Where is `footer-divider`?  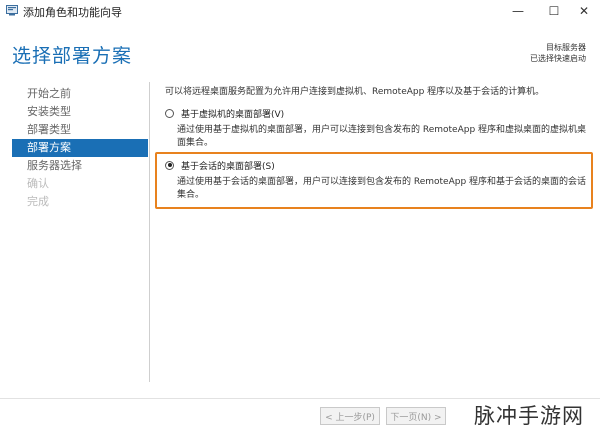 footer-divider is located at coordinates (300, 398).